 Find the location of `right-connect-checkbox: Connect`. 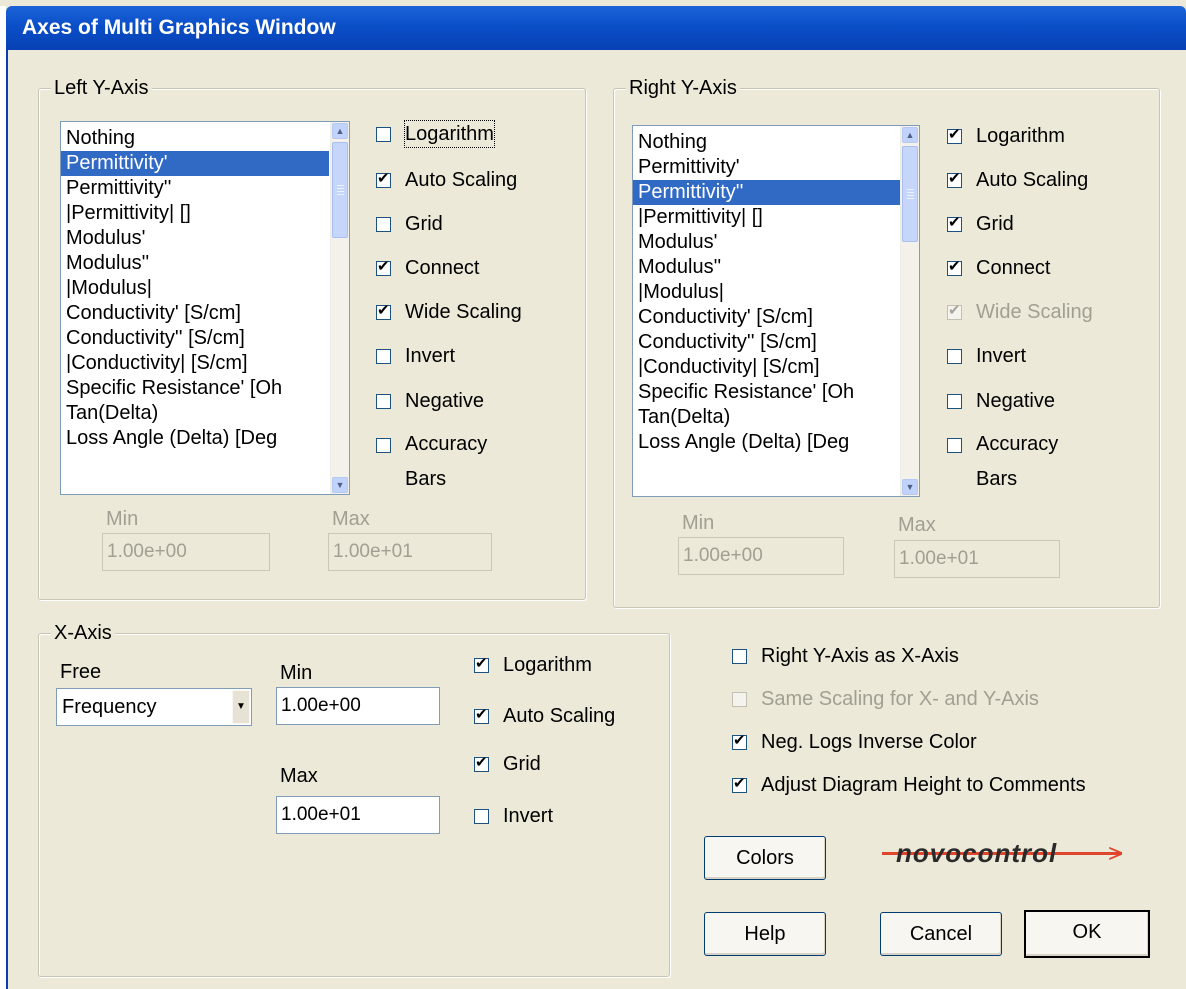

right-connect-checkbox: Connect is located at coordinates (999, 268).